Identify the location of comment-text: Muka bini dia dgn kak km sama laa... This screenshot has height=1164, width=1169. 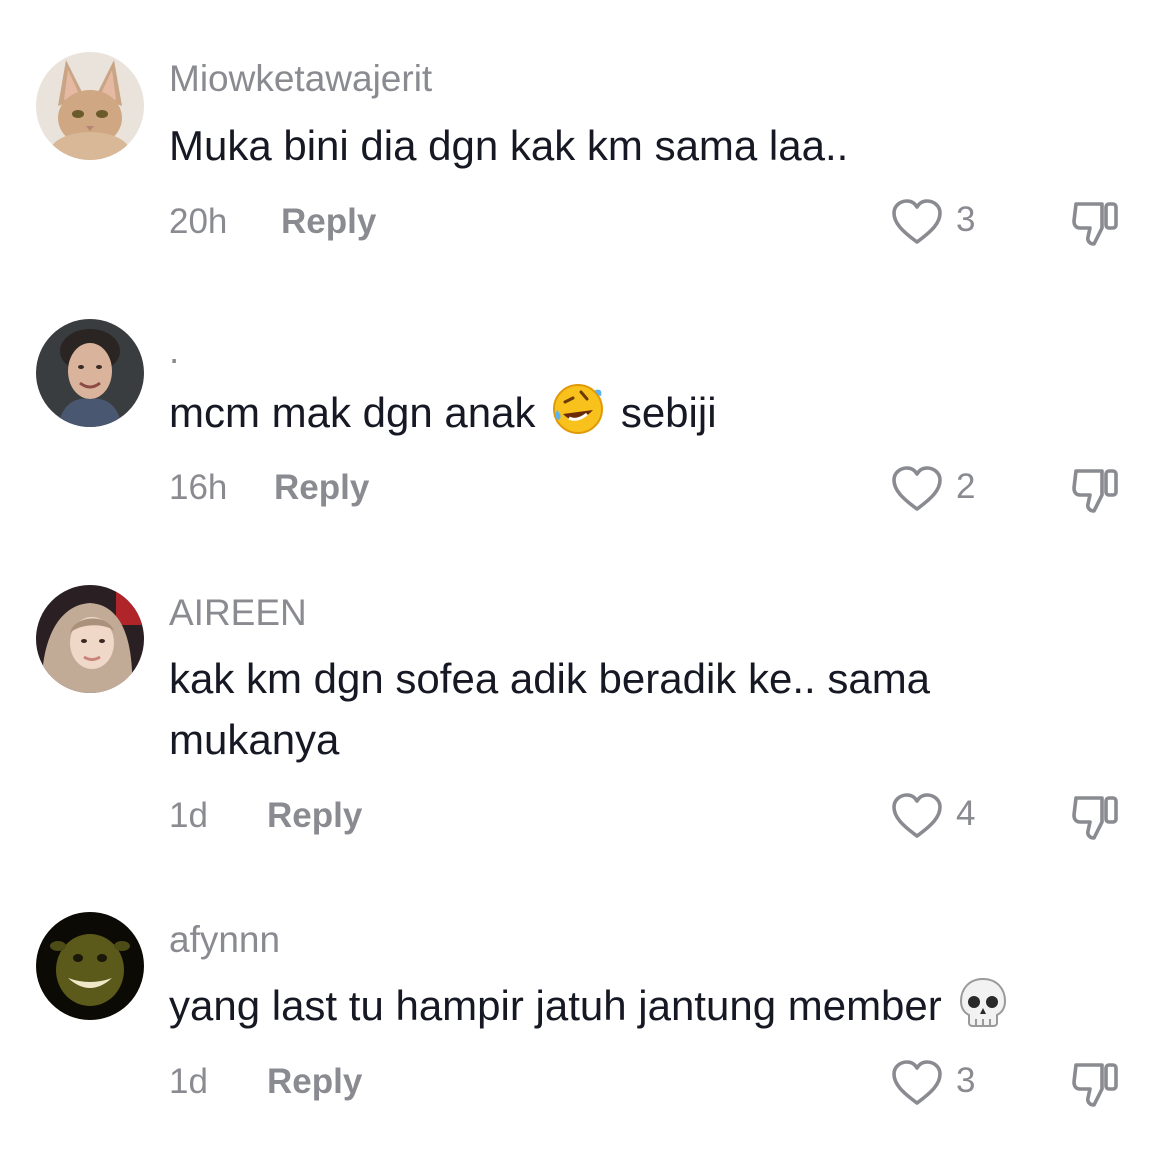
(509, 145).